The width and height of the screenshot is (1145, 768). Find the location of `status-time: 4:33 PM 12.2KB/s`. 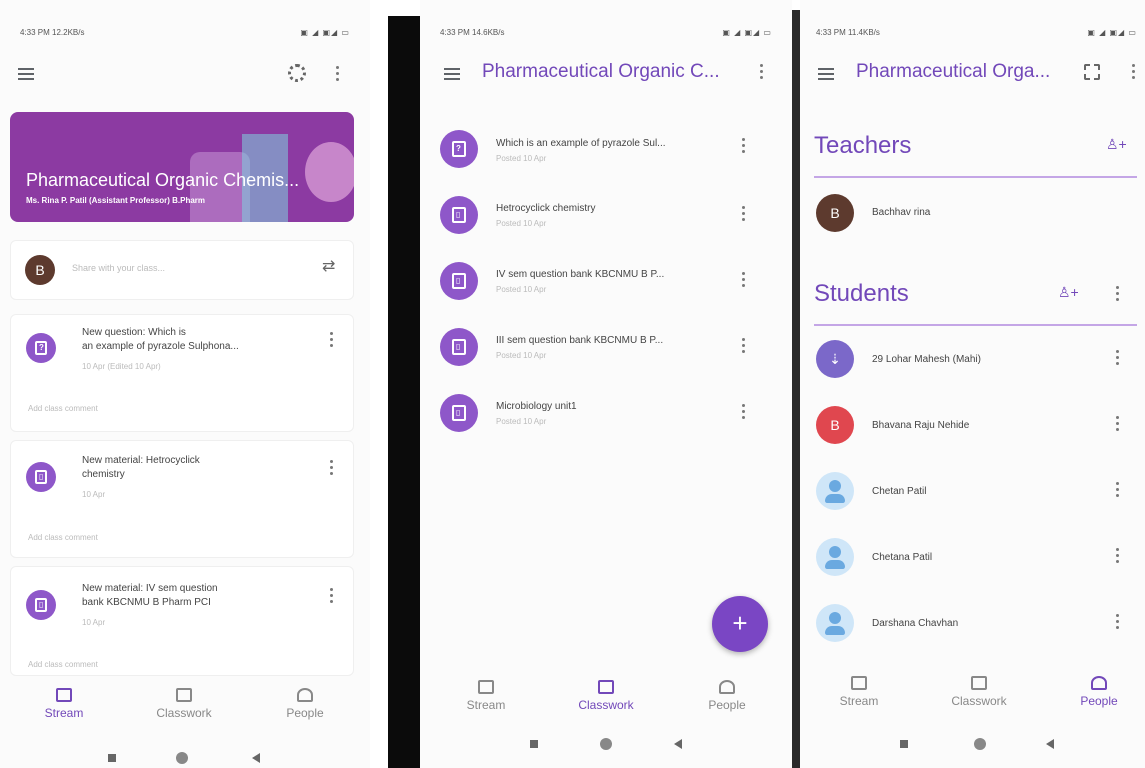

status-time: 4:33 PM 12.2KB/s is located at coordinates (52, 32).